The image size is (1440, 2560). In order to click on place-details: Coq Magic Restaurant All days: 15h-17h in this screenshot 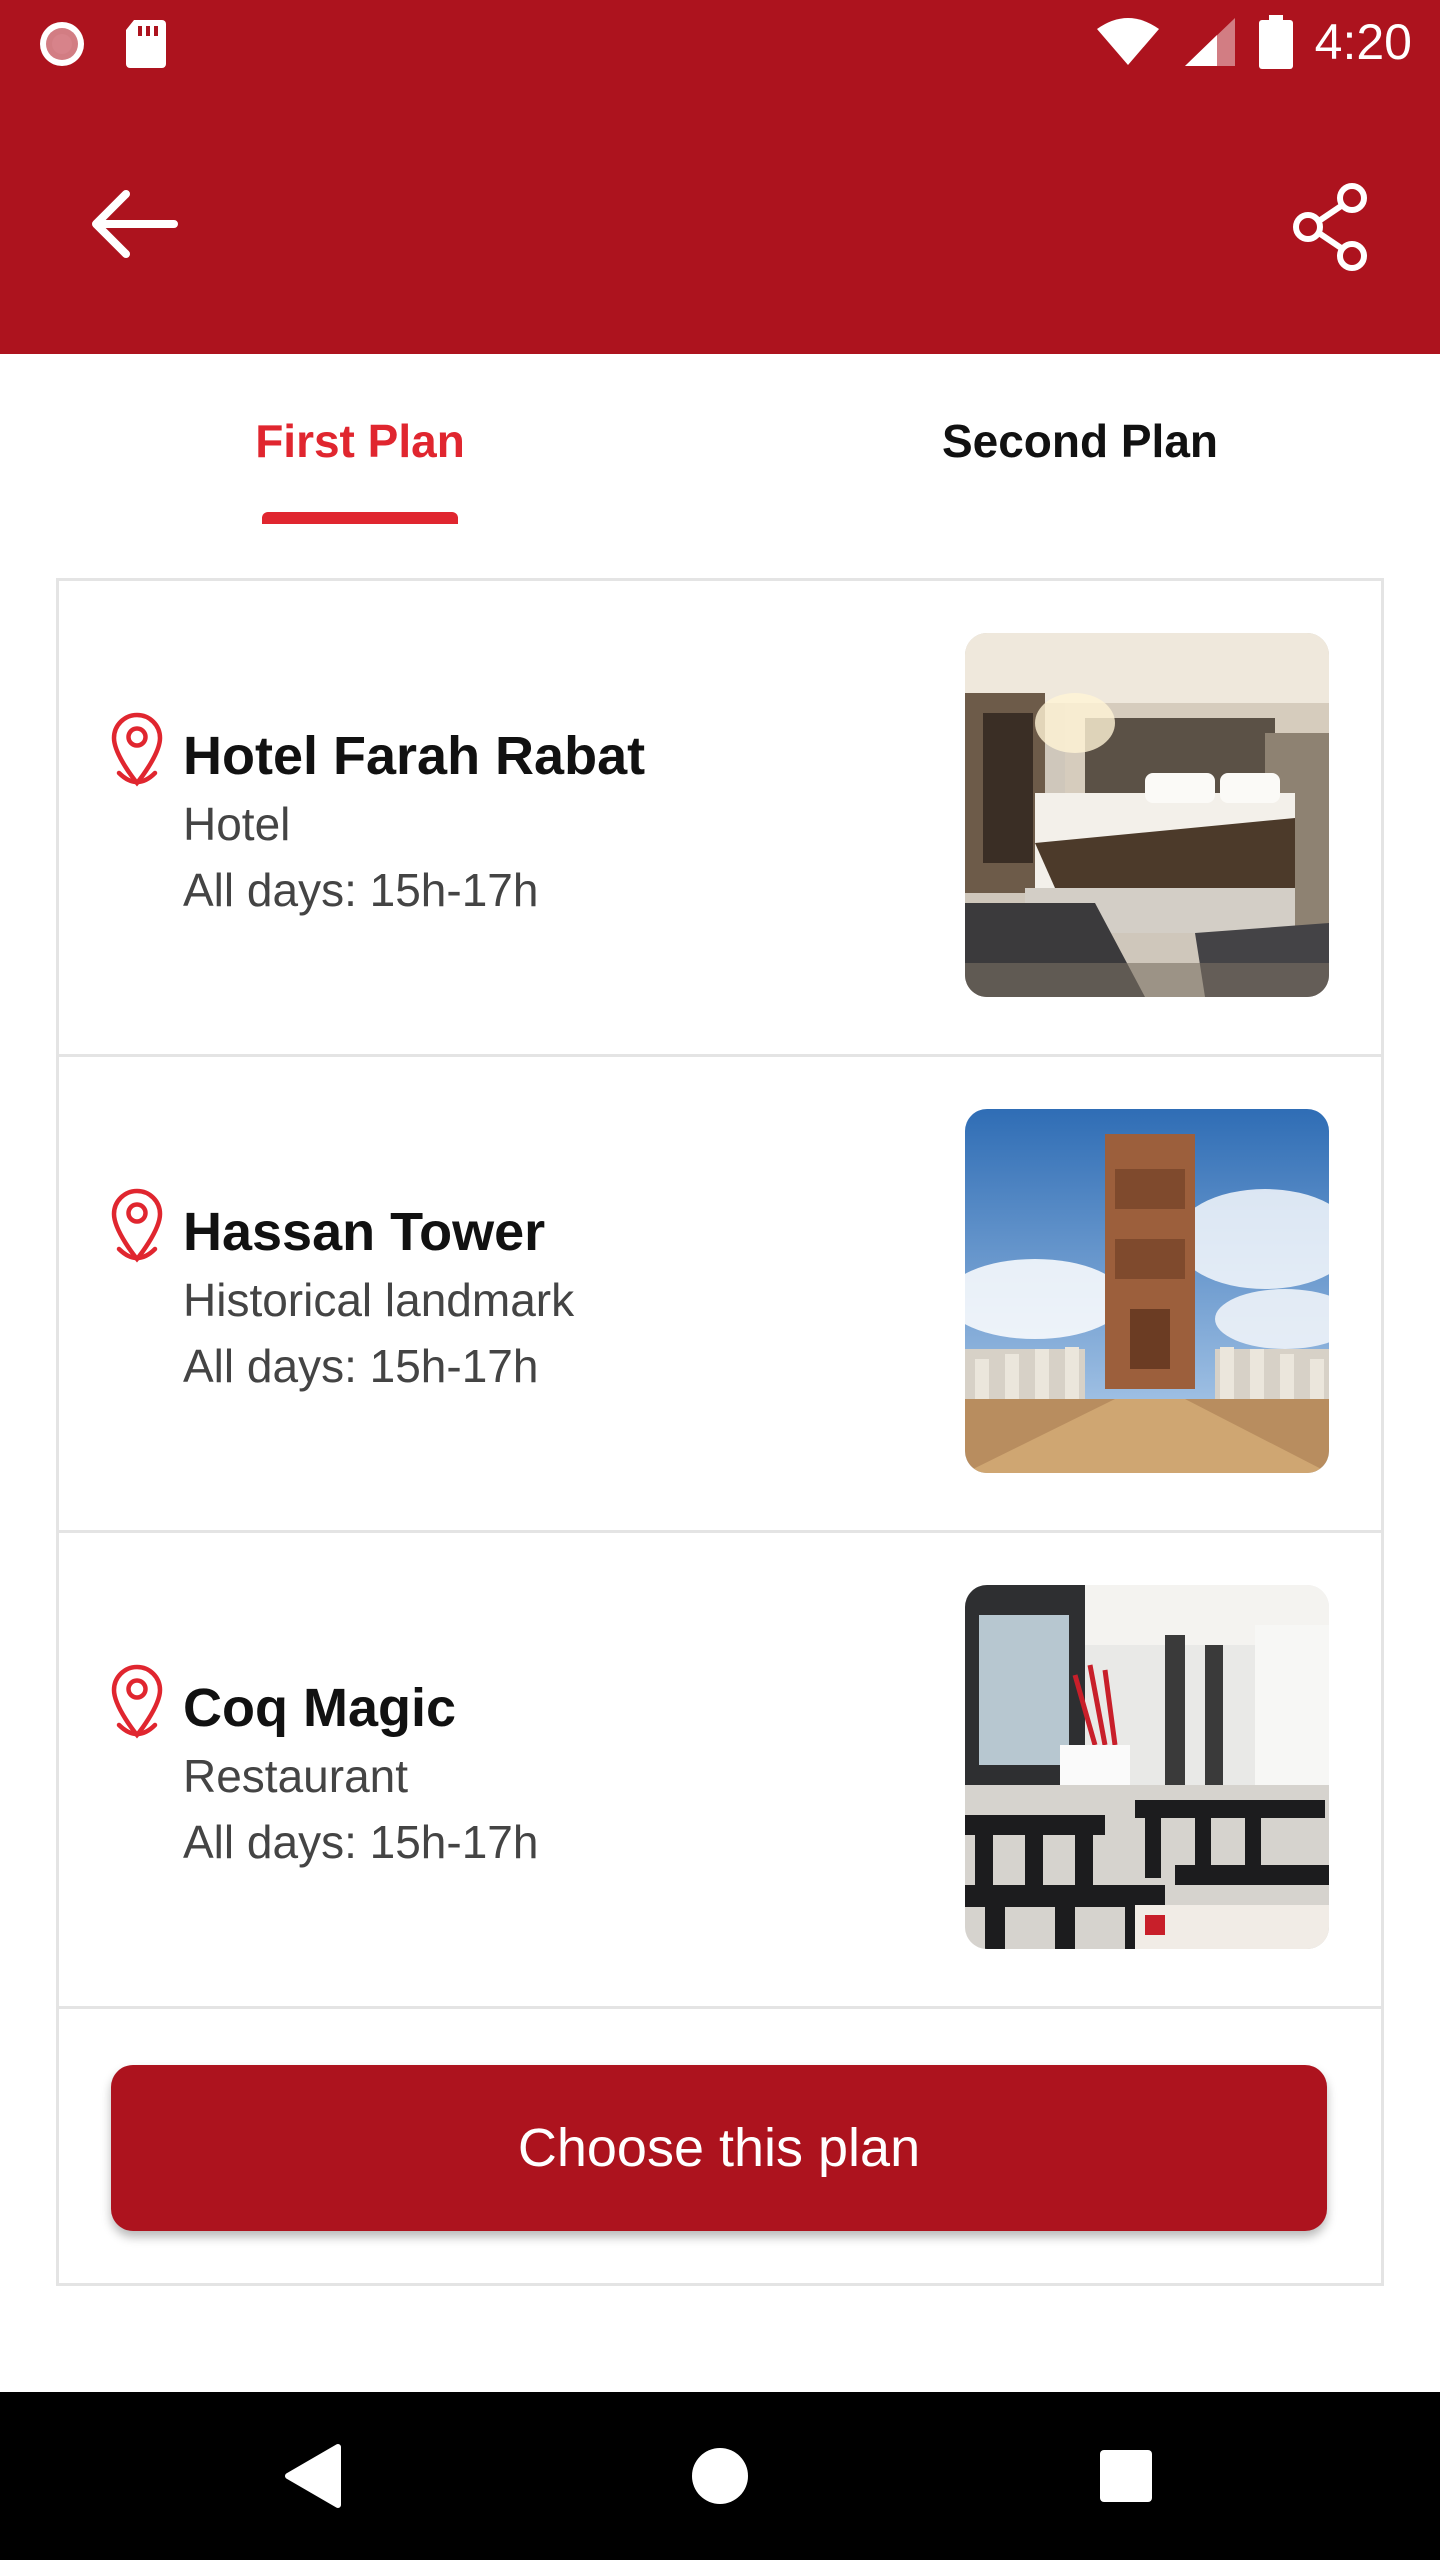, I will do `click(360, 1774)`.